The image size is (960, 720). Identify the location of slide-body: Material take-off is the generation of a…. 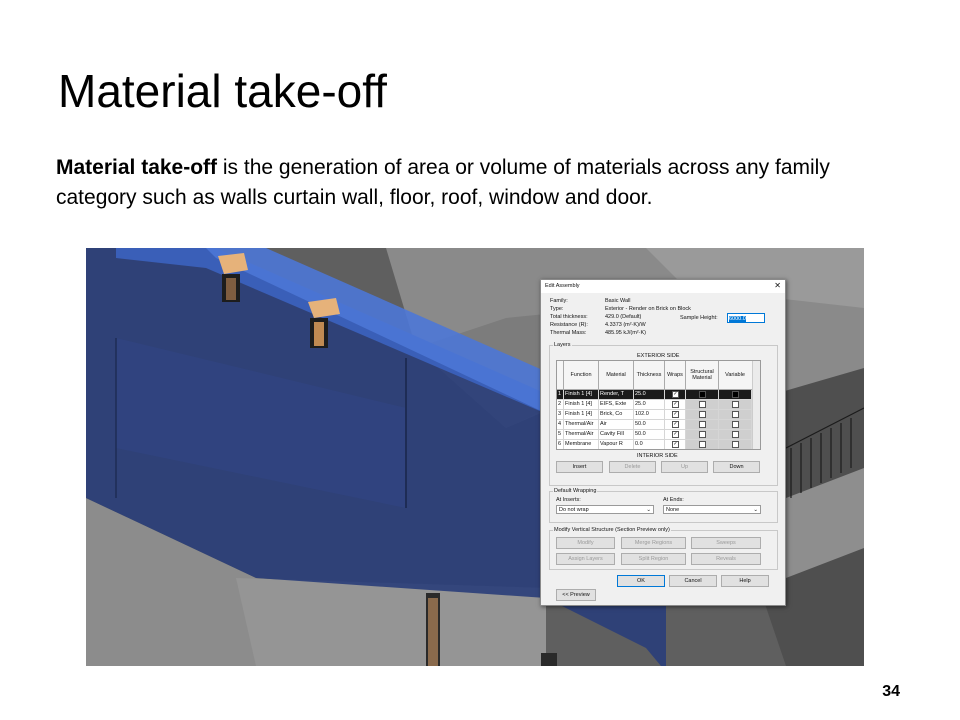
(486, 183).